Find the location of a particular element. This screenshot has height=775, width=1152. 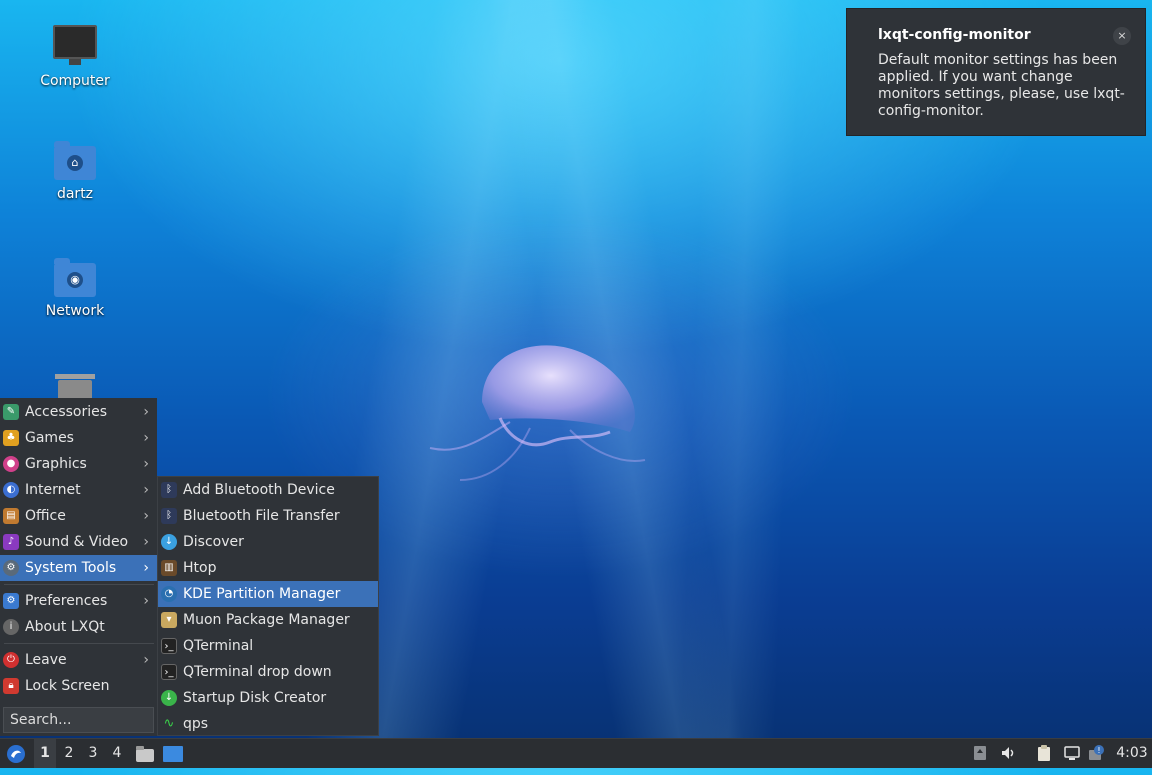

desktop-switcher-2: 2 is located at coordinates (69, 753).